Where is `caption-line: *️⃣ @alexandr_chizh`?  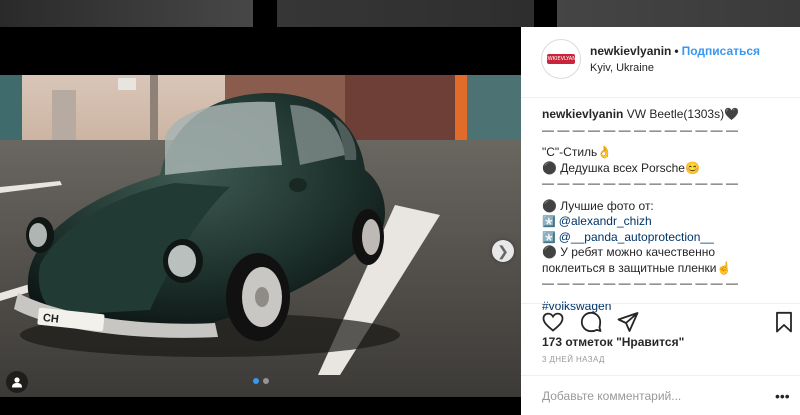
caption-line: *️⃣ @alexandr_chizh is located at coordinates (597, 221).